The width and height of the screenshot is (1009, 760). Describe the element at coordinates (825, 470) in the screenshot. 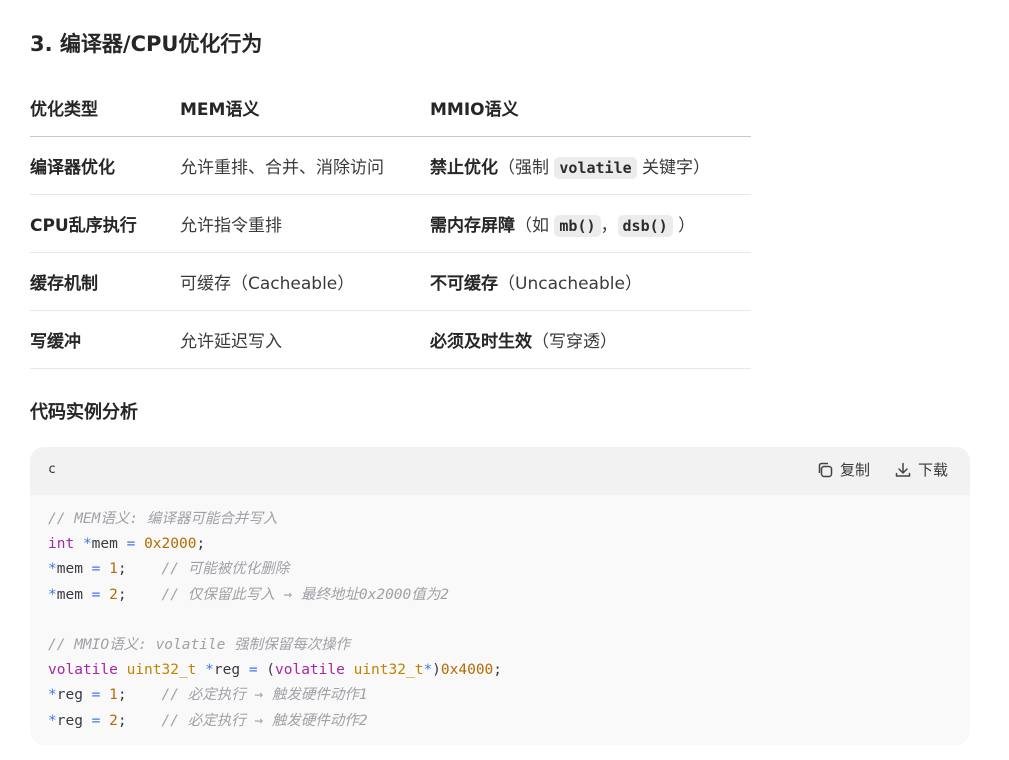

I see `copy-icon` at that location.